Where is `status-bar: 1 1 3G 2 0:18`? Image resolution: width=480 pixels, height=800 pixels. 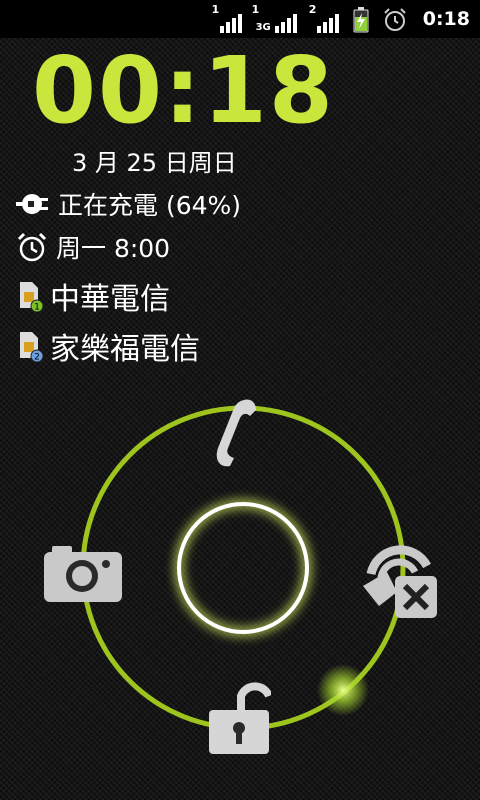 status-bar: 1 1 3G 2 0:18 is located at coordinates (240, 19).